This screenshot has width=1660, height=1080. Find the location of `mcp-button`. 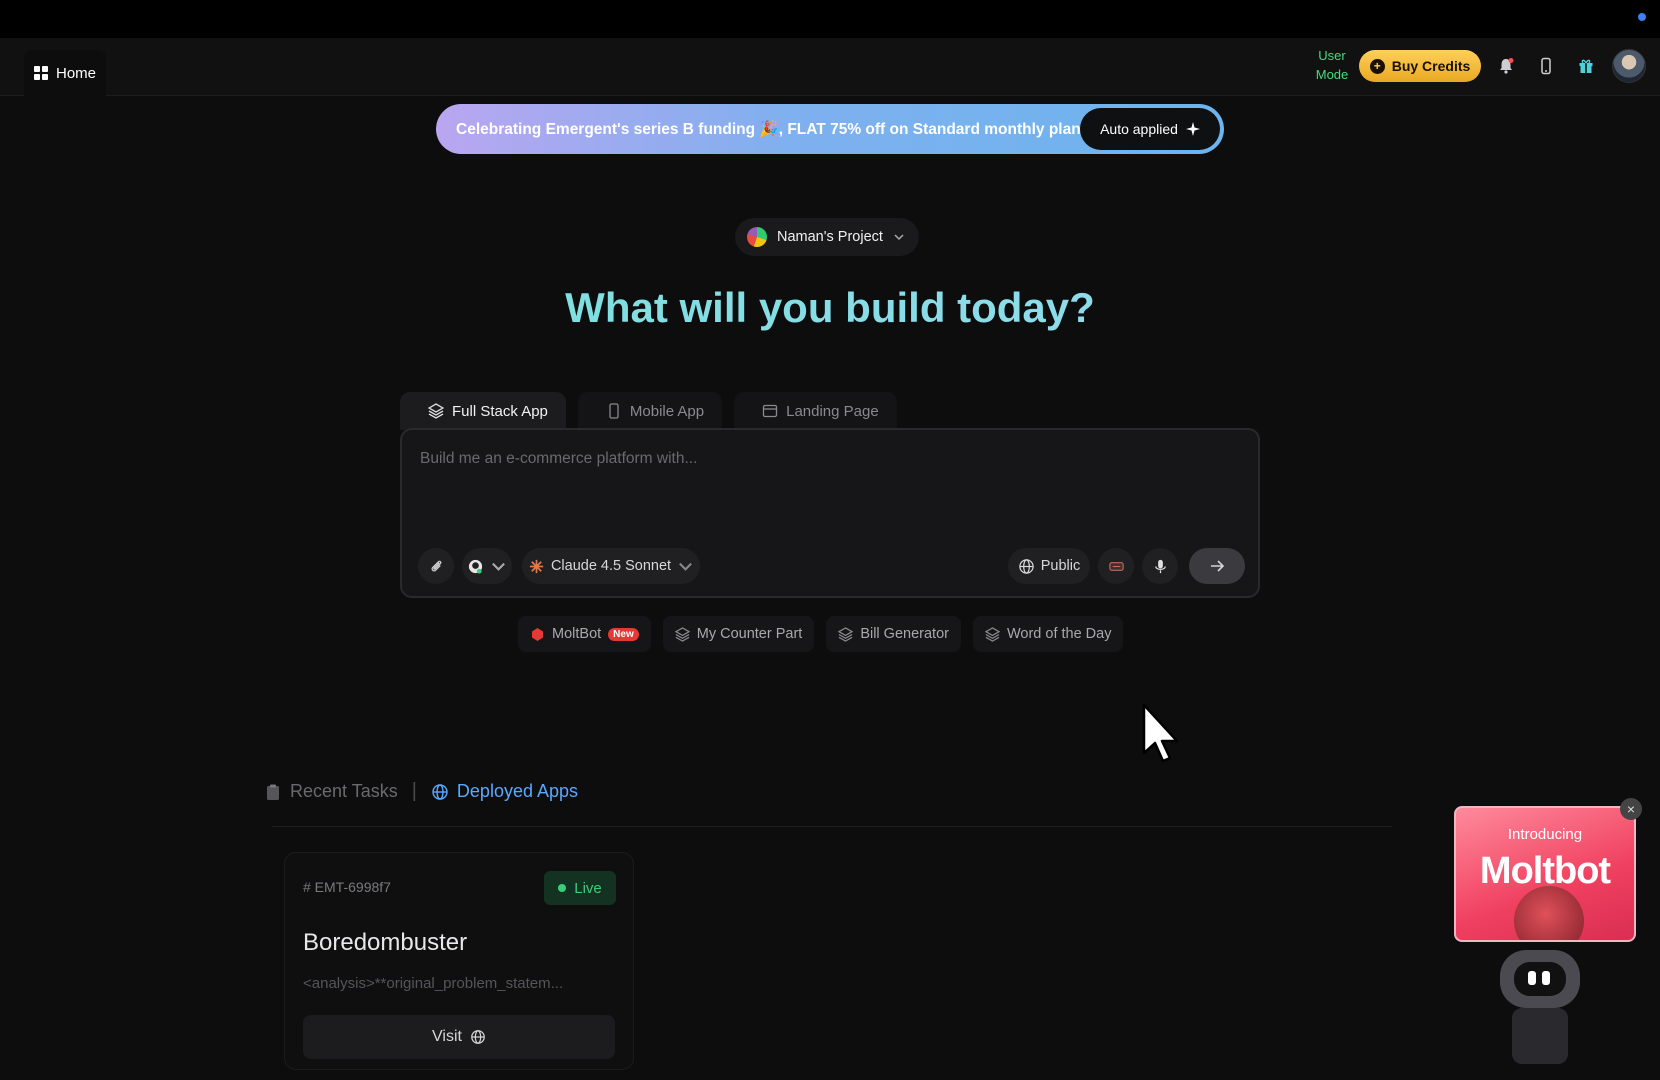

mcp-button is located at coordinates (1116, 566).